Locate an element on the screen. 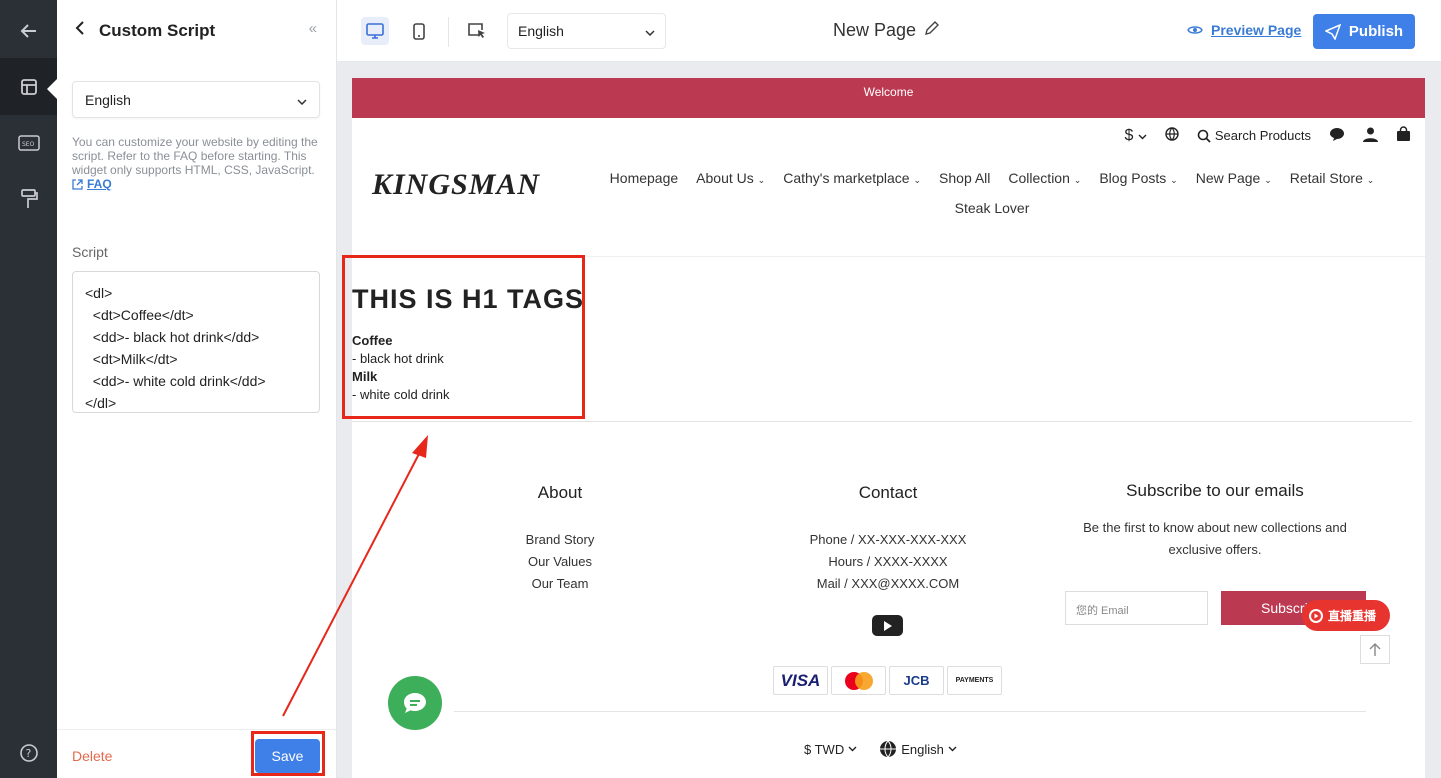 Image resolution: width=1441 pixels, height=778 pixels. script-editor is located at coordinates (196, 342).